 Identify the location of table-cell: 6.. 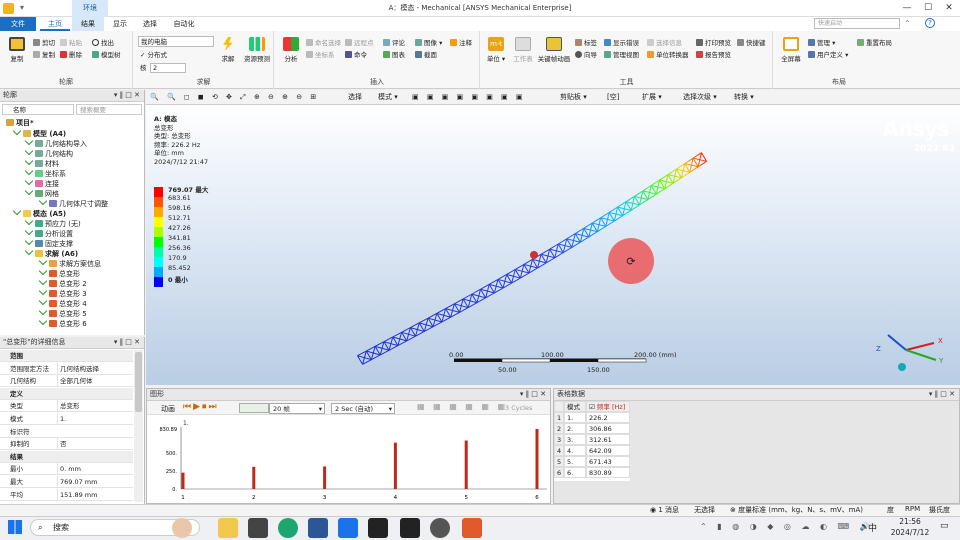
(575, 472).